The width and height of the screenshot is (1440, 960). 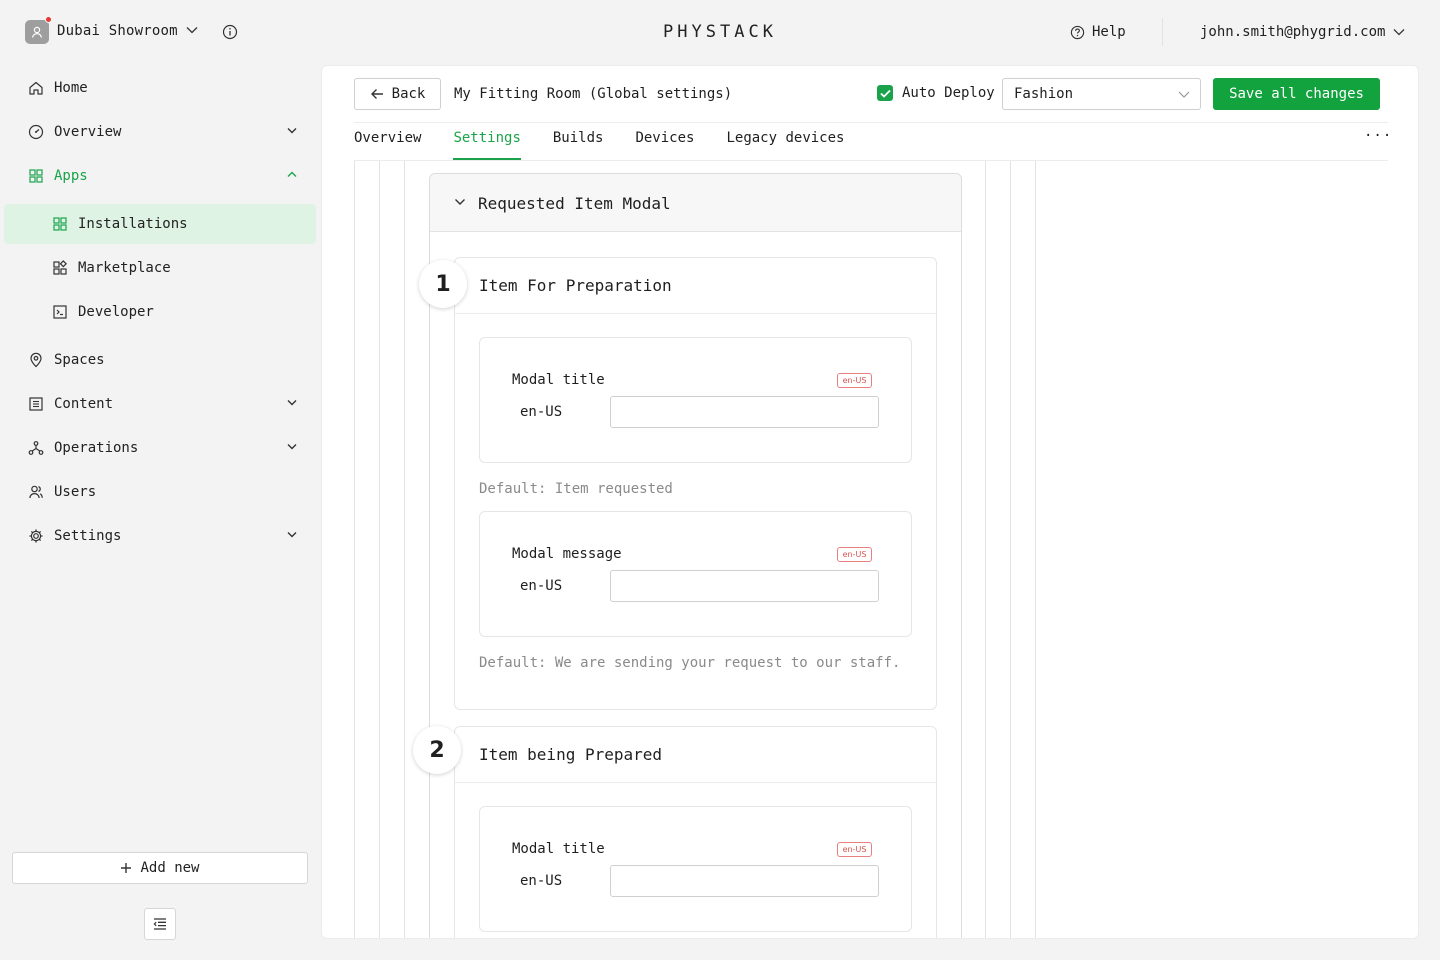 What do you see at coordinates (133, 224) in the screenshot?
I see `sidebar-item-label: Installations` at bounding box center [133, 224].